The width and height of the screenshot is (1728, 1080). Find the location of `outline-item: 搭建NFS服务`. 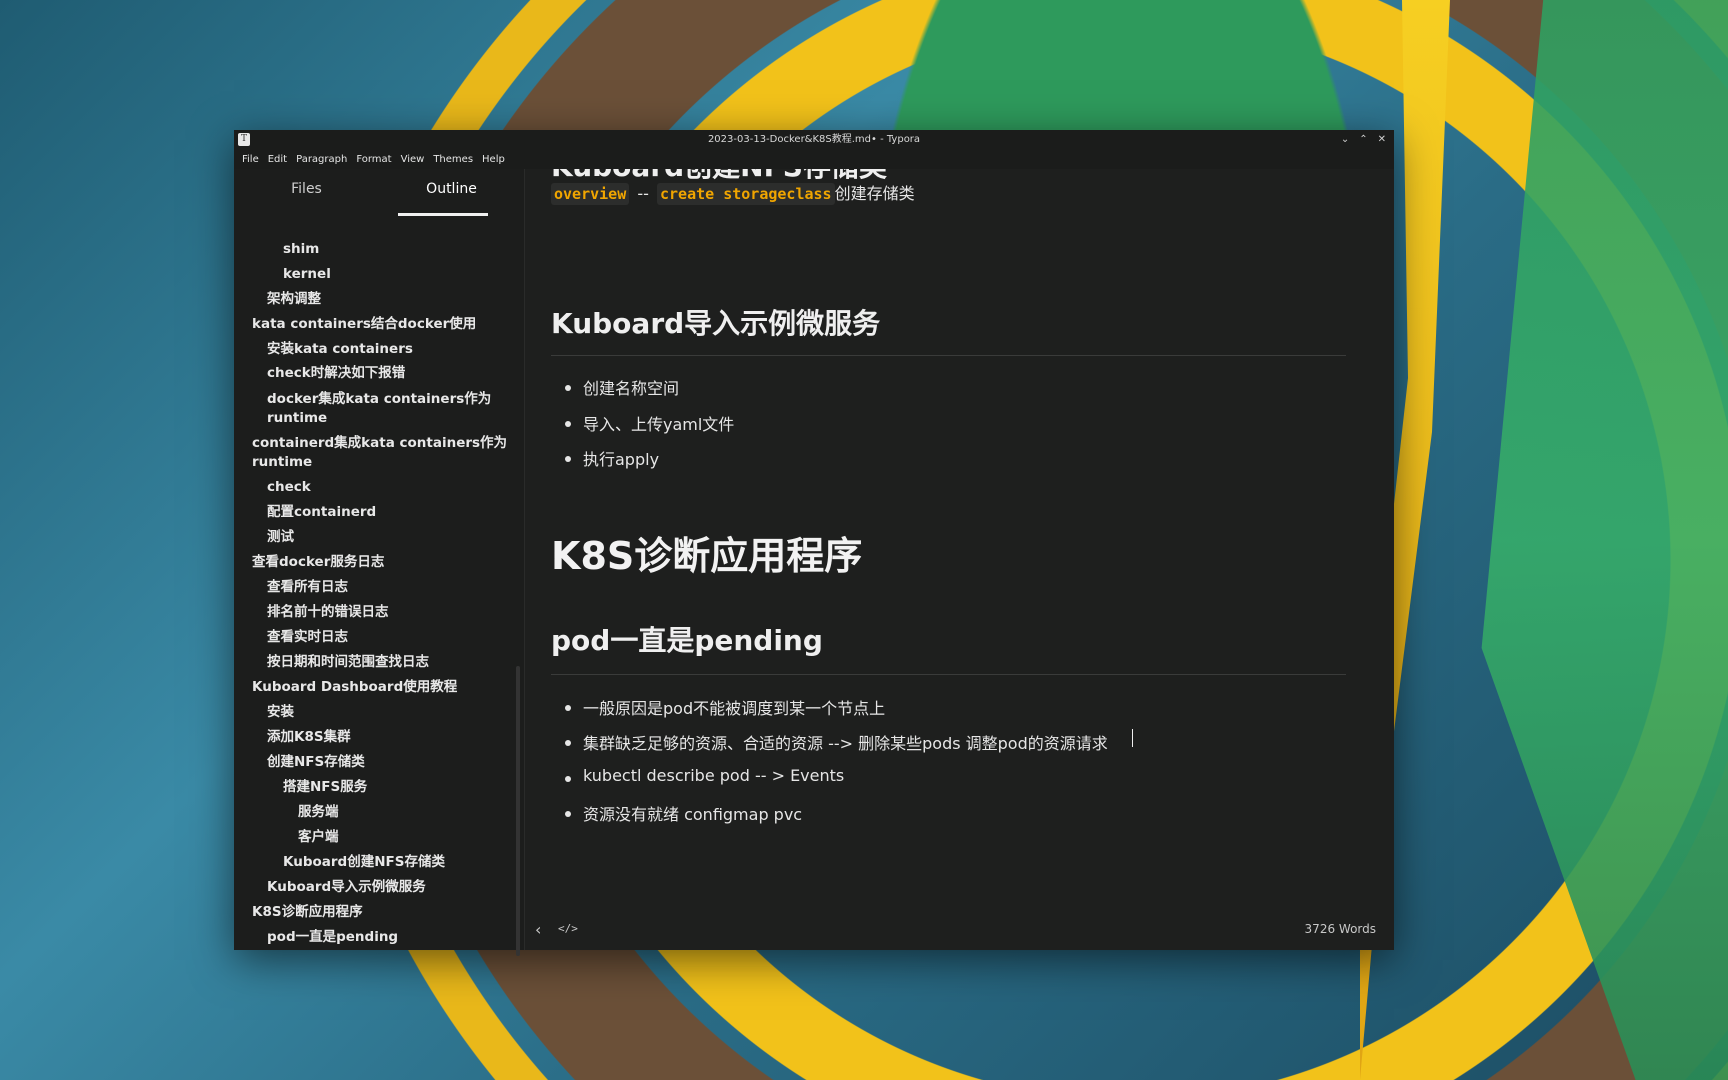

outline-item: 搭建NFS服务 is located at coordinates (325, 787).